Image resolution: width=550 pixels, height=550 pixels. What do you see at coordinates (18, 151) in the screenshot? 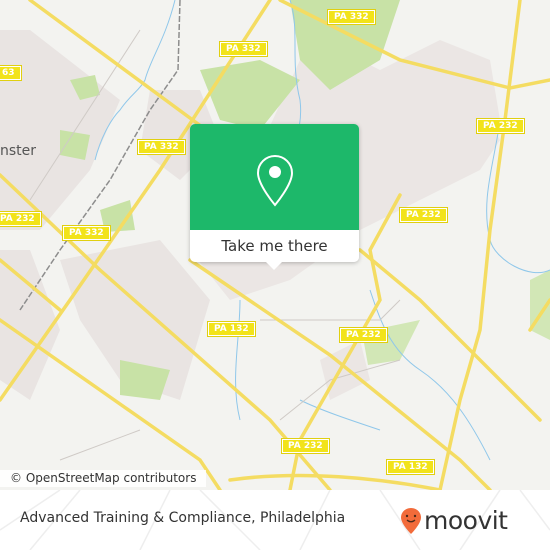
I see `place-label: nster` at bounding box center [18, 151].